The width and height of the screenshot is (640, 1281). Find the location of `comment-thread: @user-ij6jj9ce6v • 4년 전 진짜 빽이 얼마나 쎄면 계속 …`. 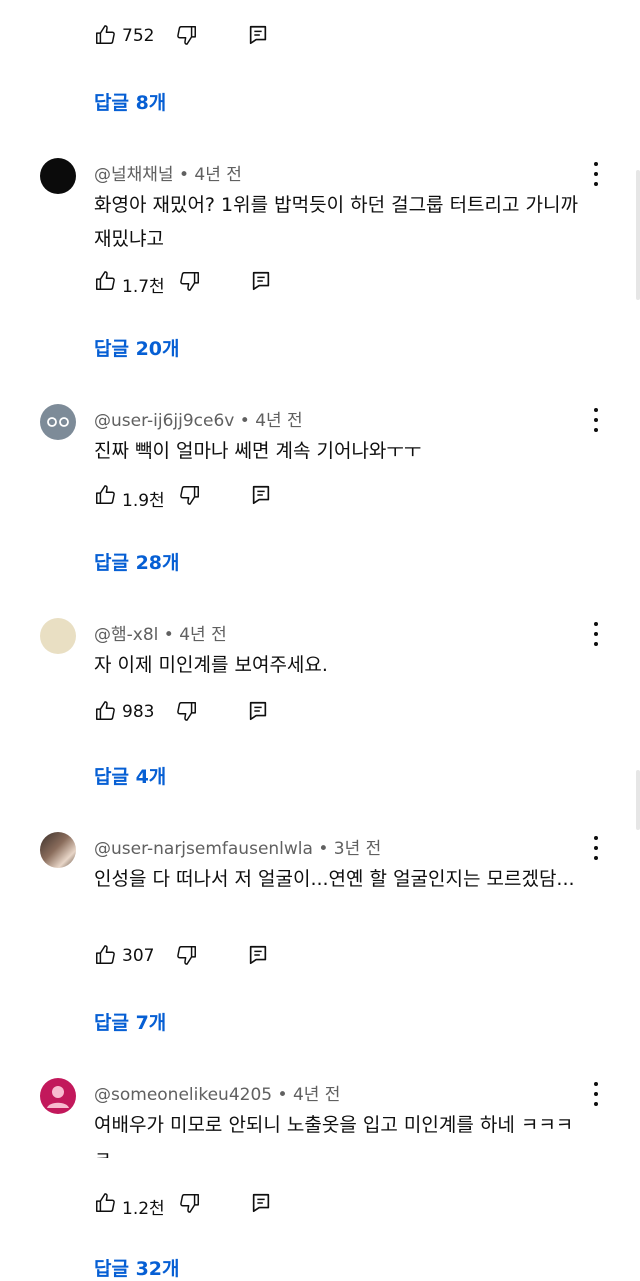

comment-thread: @user-ij6jj9ce6v • 4년 전 진짜 빽이 얼마나 쎄면 계속 … is located at coordinates (320, 495).